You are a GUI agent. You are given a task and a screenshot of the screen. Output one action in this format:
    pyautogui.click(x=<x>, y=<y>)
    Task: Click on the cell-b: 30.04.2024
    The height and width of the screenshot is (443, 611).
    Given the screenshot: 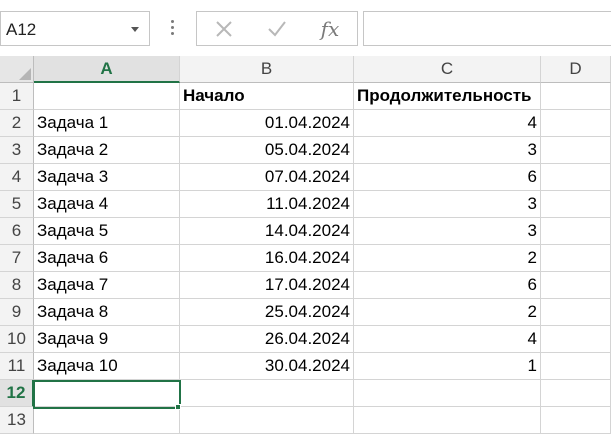 What is the action you would take?
    pyautogui.click(x=267, y=366)
    